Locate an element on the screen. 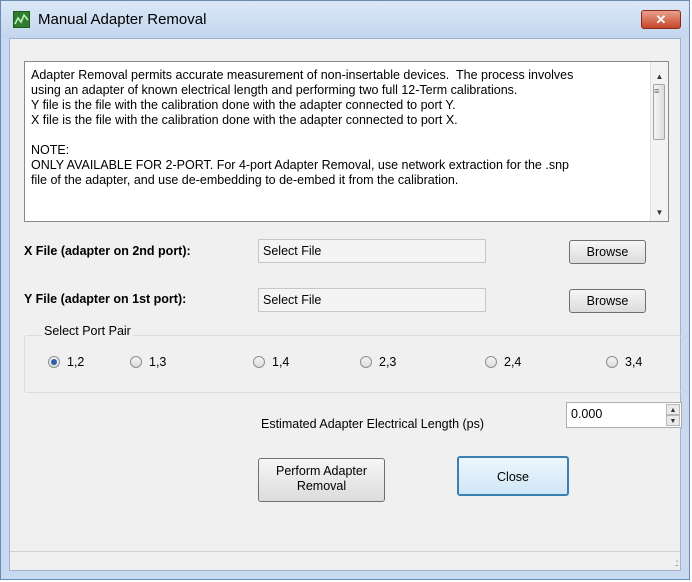  port-pair-radio-2-3: 2,3 is located at coordinates (378, 362).